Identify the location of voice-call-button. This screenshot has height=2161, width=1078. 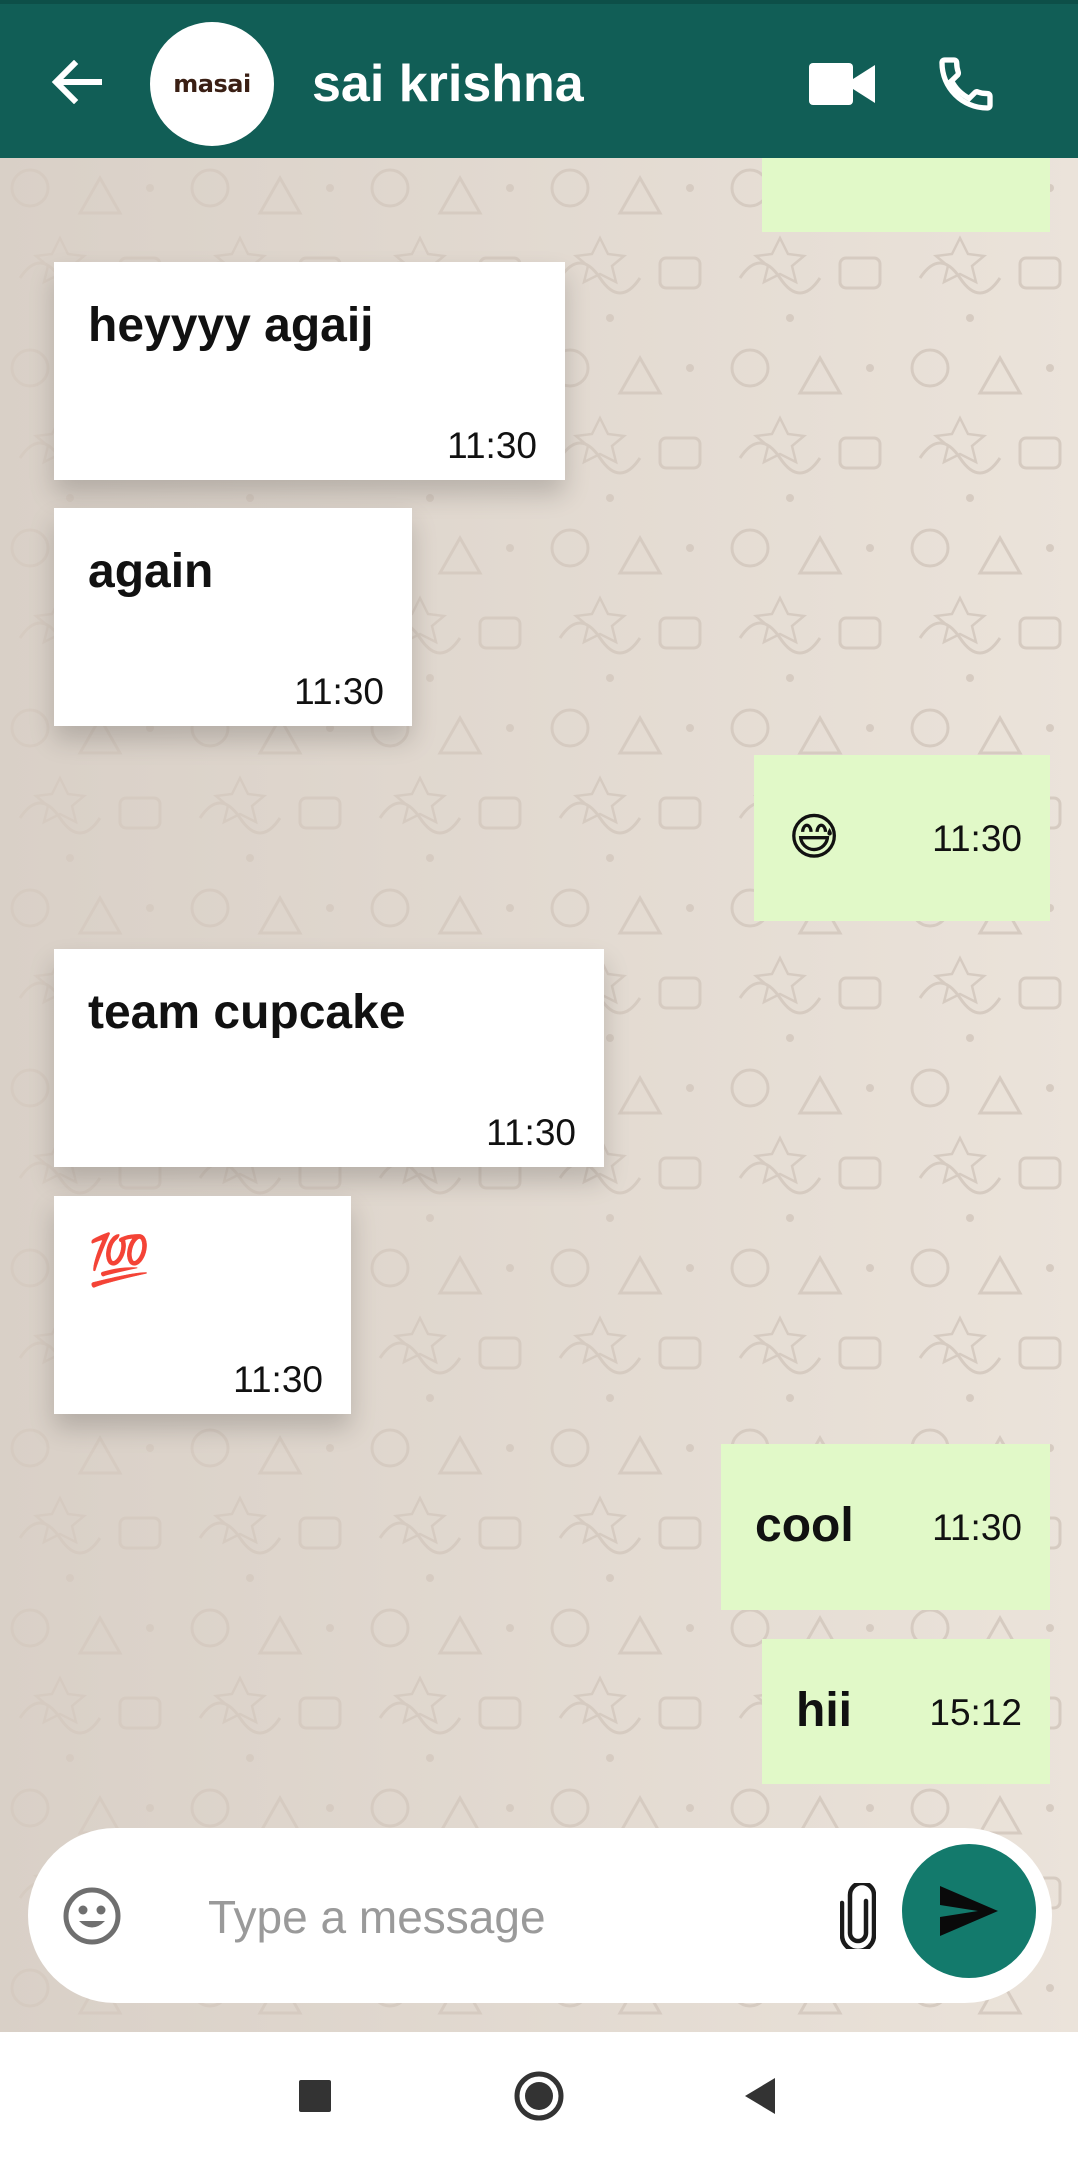
(966, 84).